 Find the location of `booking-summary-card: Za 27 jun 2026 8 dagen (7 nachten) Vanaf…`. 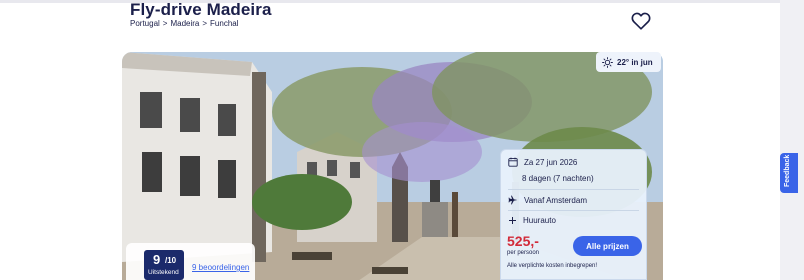

booking-summary-card: Za 27 jun 2026 8 dagen (7 nachten) Vanaf… is located at coordinates (573, 214).